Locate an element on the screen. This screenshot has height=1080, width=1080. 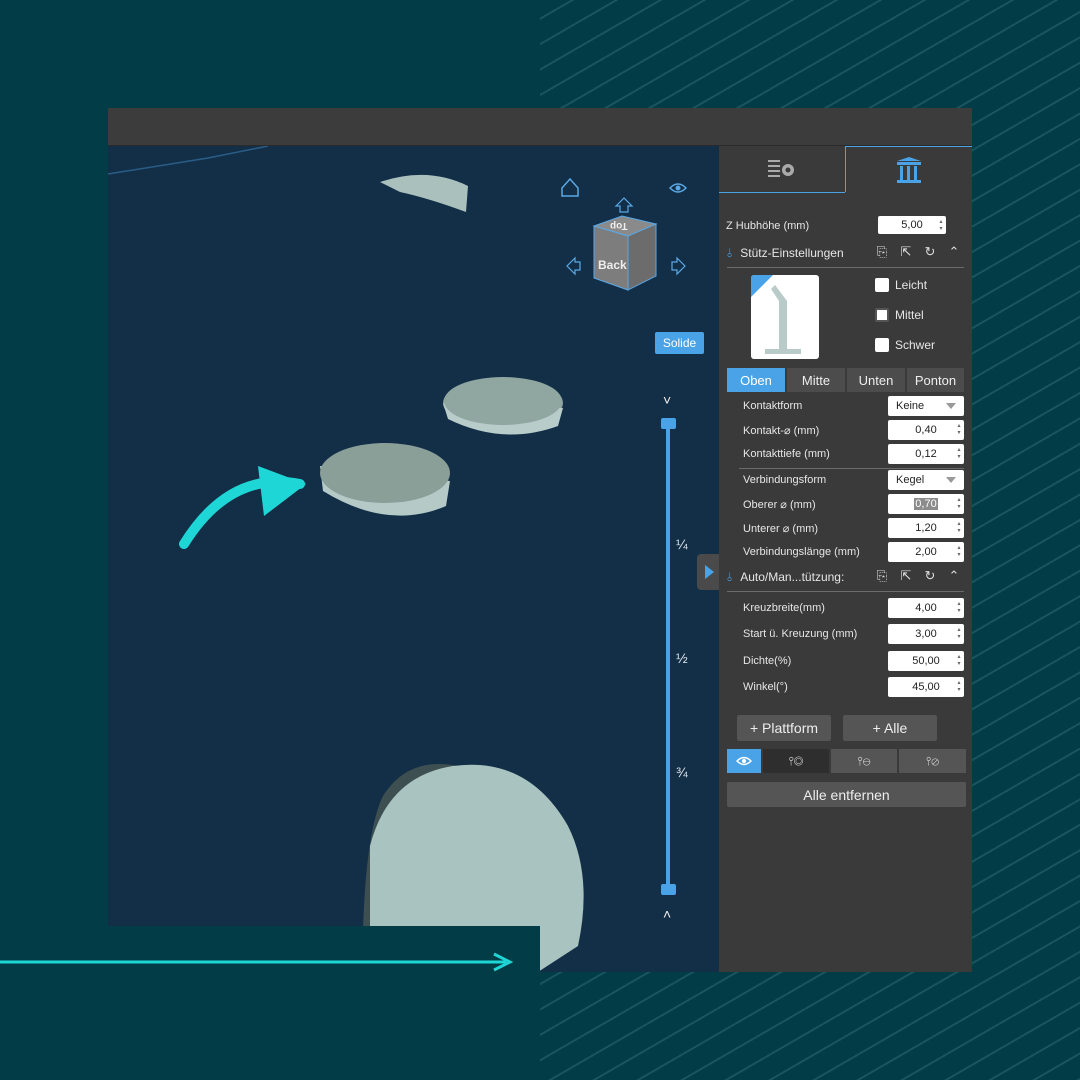
add-platform-button: + Plattform is located at coordinates (784, 728).